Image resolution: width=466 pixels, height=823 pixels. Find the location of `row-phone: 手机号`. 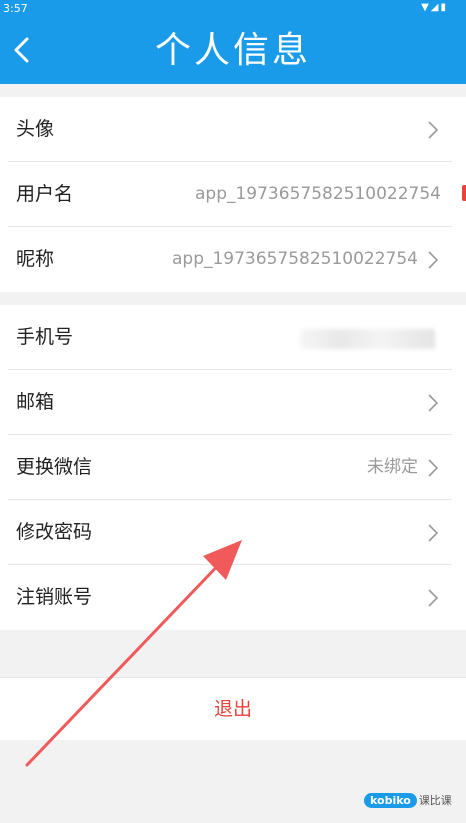

row-phone: 手机号 is located at coordinates (233, 337).